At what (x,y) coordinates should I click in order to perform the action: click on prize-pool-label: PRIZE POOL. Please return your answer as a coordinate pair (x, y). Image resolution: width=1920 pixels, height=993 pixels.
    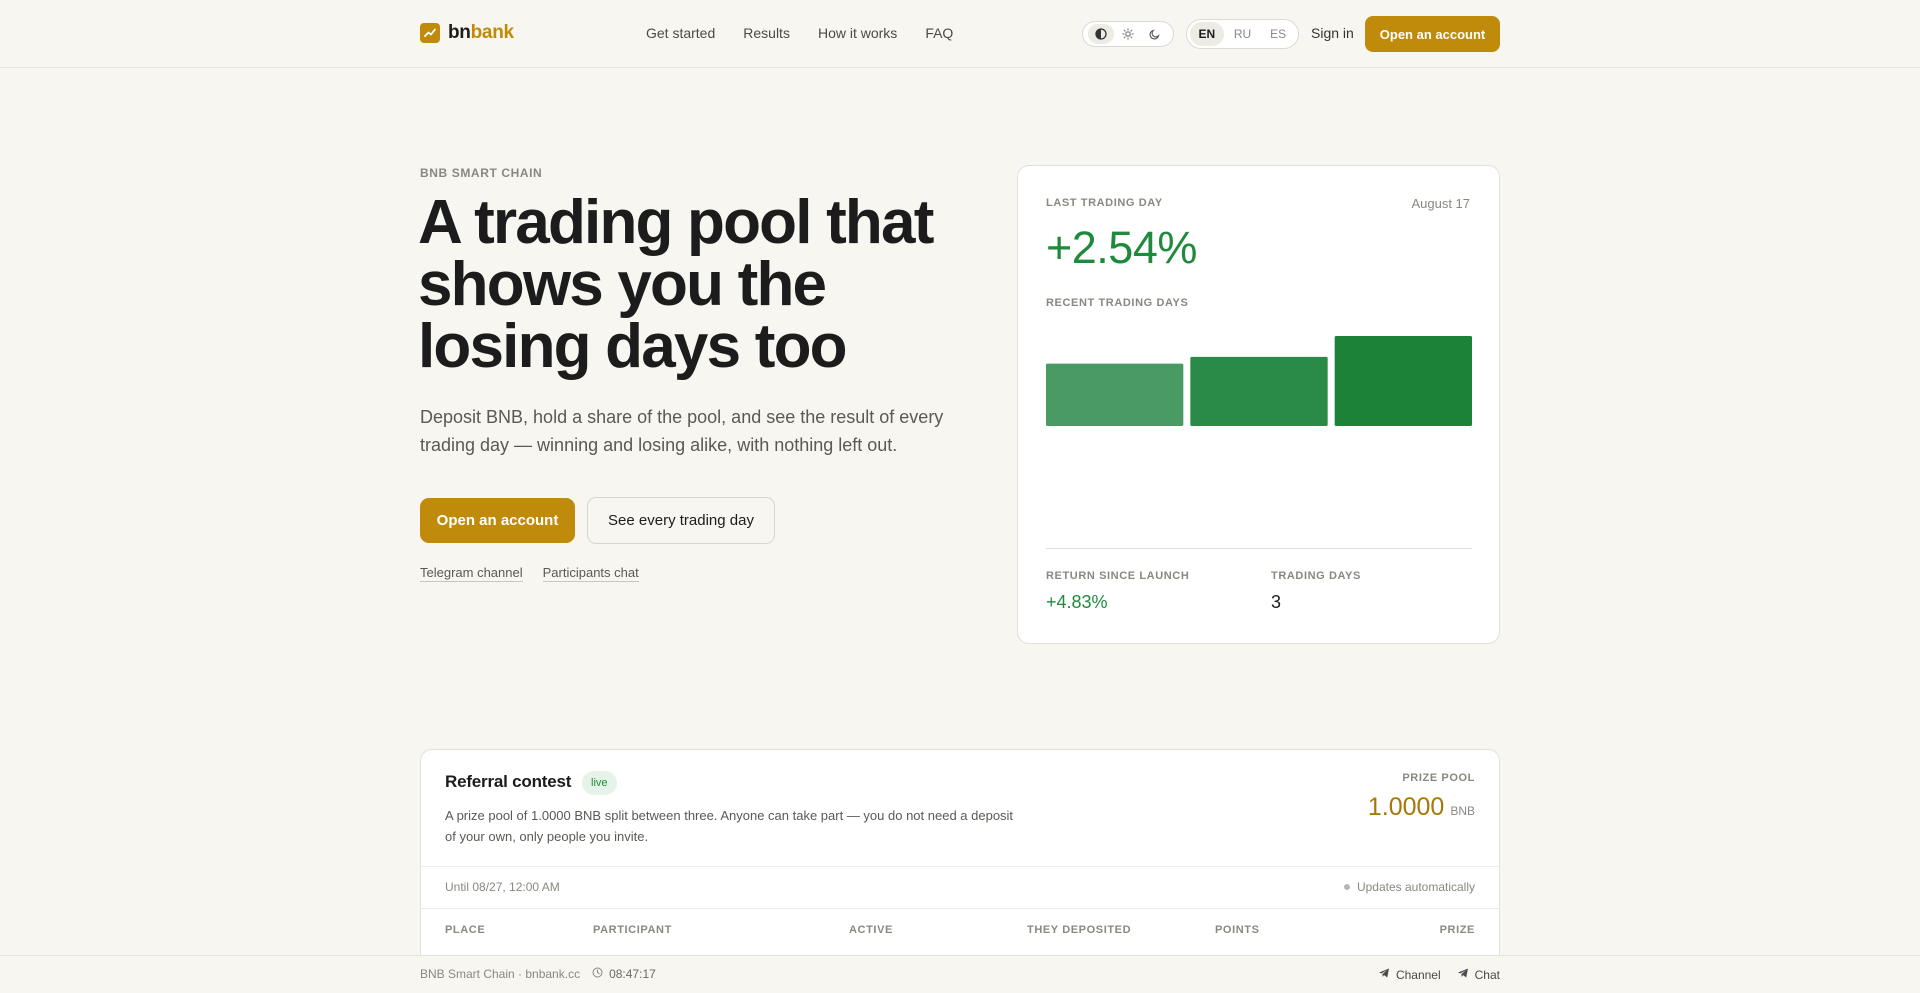
    Looking at the image, I should click on (1438, 778).